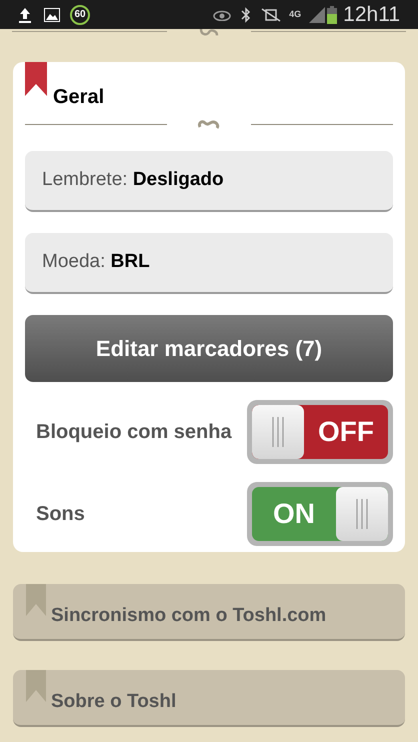 The width and height of the screenshot is (418, 742). I want to click on section-header: Sincronismo com o Toshl.com, so click(209, 612).